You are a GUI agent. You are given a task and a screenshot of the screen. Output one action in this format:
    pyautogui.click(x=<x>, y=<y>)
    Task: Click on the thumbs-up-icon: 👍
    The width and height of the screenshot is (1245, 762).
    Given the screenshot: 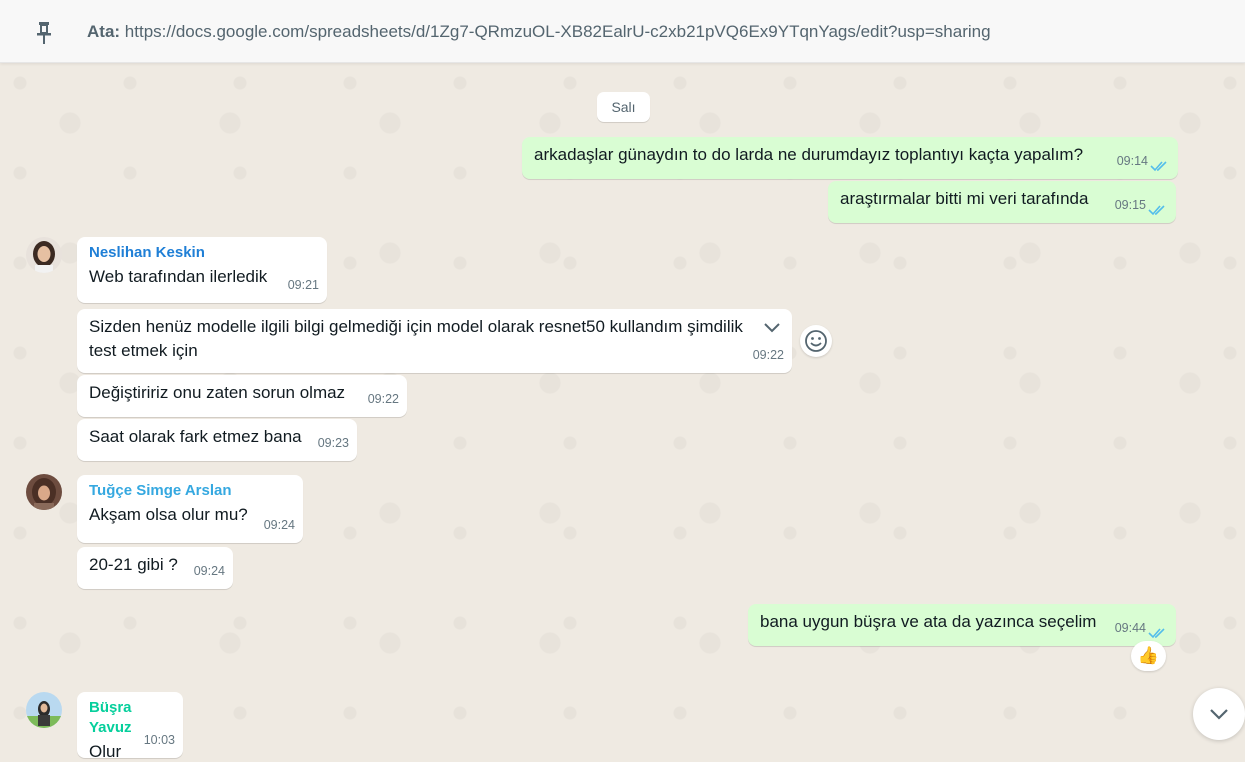 What is the action you would take?
    pyautogui.click(x=1148, y=655)
    